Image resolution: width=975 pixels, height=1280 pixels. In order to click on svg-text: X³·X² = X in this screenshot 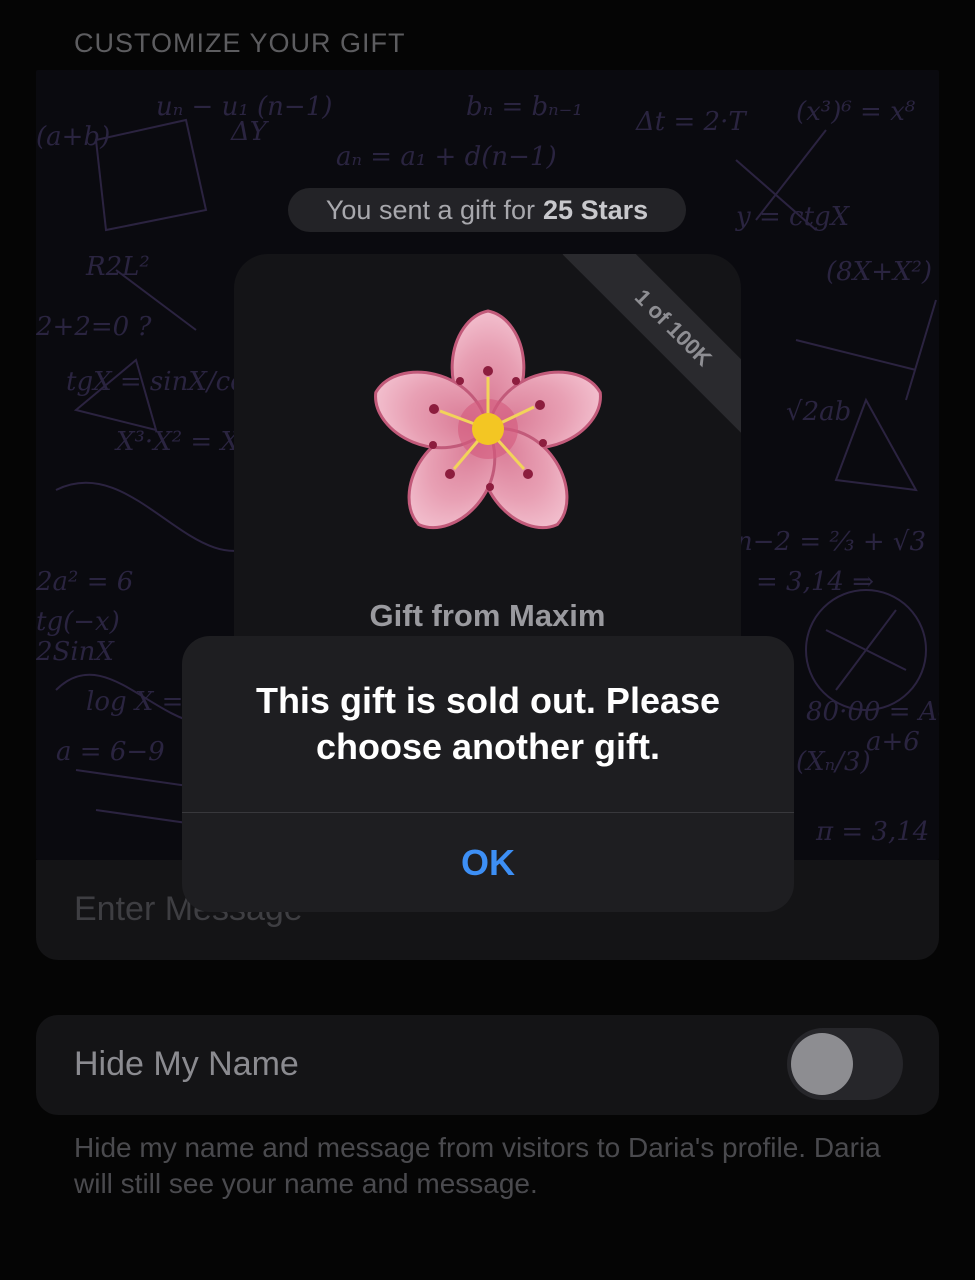, I will do `click(177, 442)`.